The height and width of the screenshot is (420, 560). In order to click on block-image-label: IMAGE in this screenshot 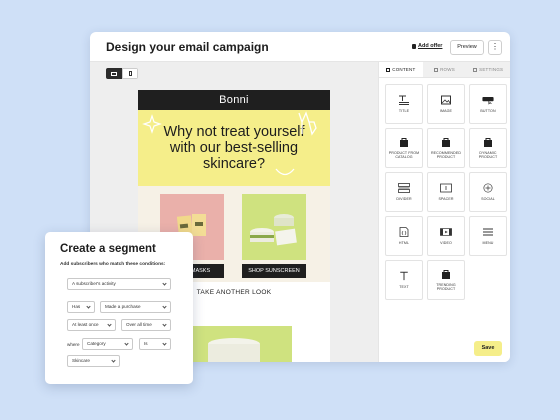, I will do `click(446, 110)`.